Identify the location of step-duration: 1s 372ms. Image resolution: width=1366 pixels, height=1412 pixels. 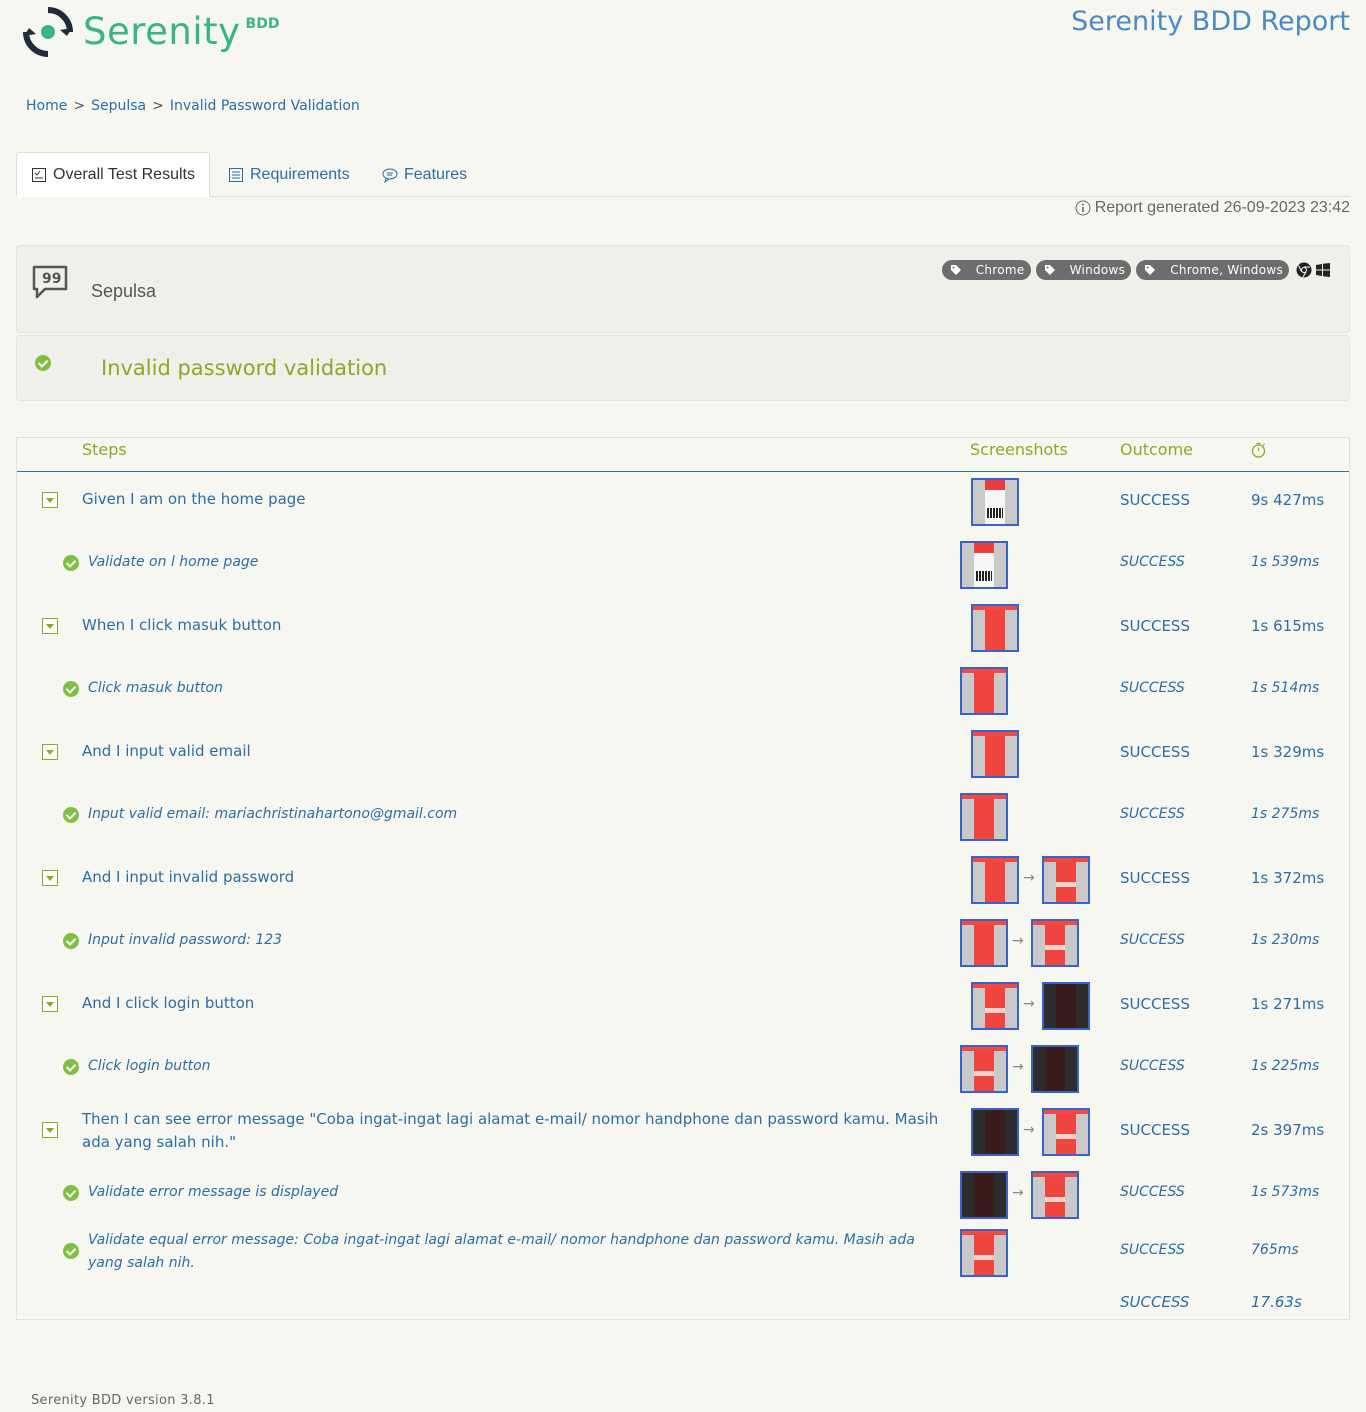
(1288, 878).